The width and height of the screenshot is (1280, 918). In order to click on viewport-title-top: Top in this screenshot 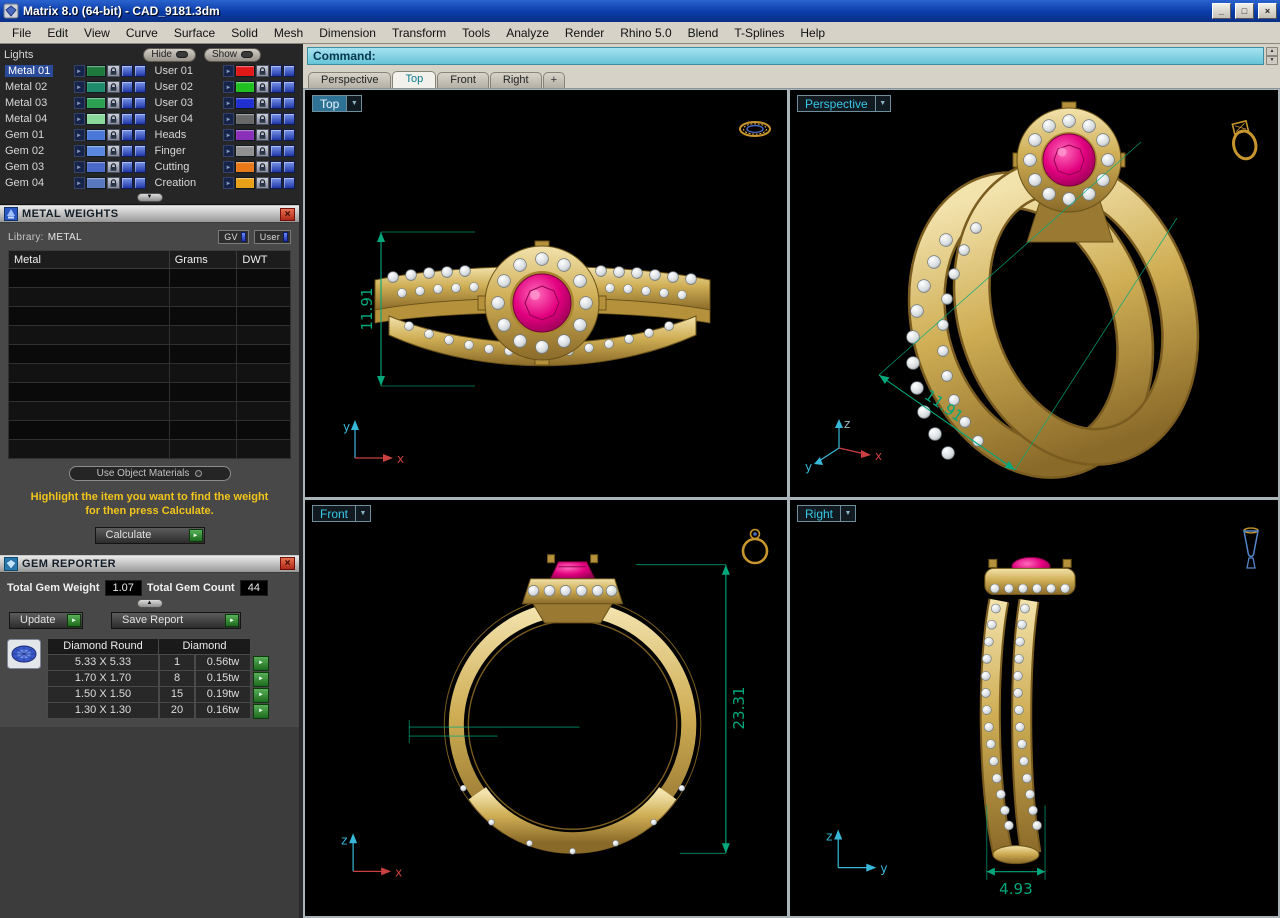, I will do `click(330, 103)`.